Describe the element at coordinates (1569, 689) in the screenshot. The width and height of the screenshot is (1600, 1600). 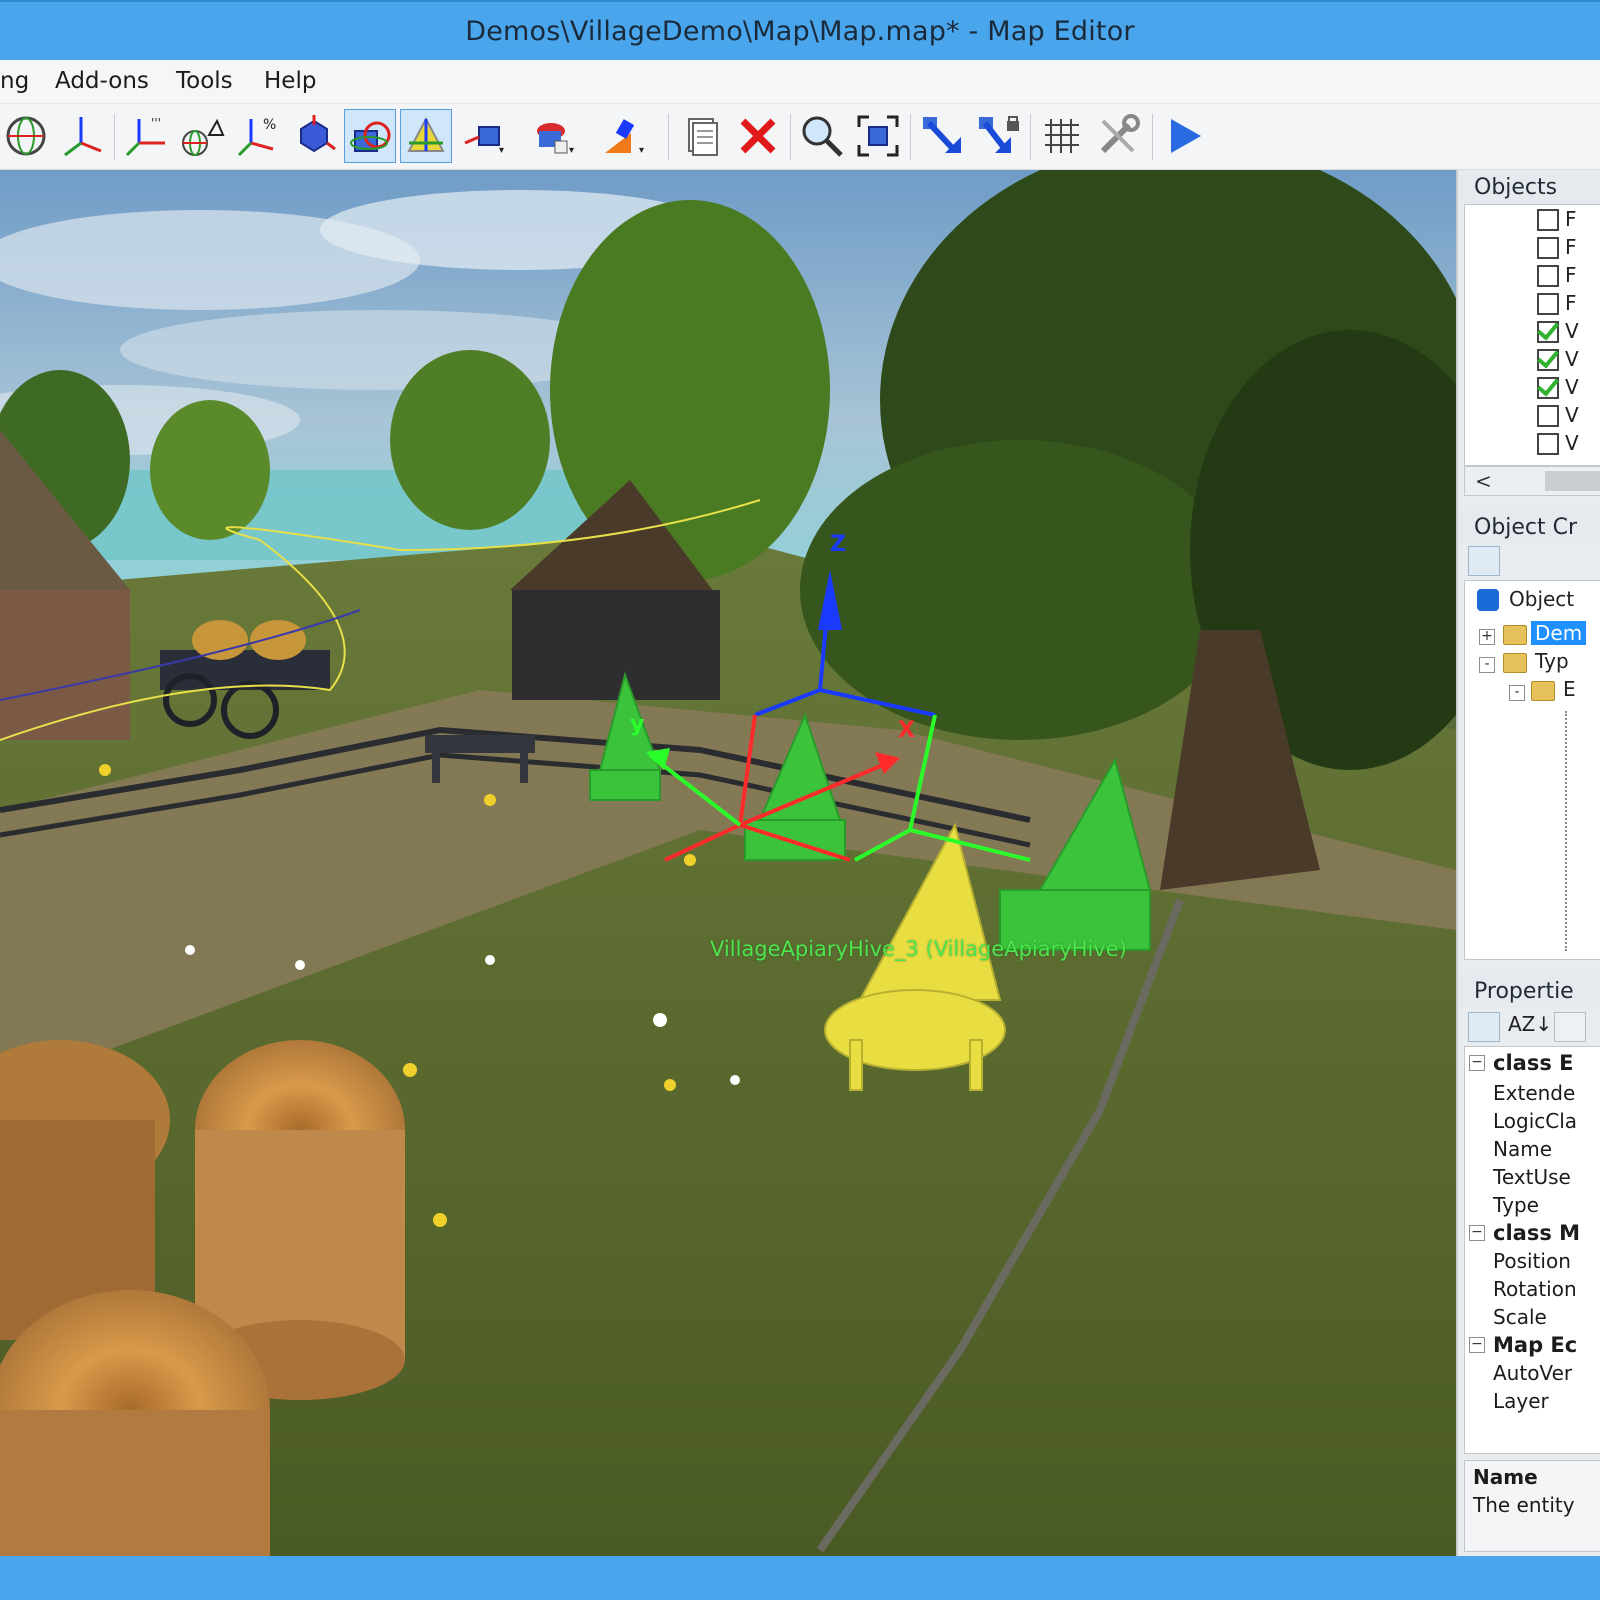
I see `tree-item-entity: E` at that location.